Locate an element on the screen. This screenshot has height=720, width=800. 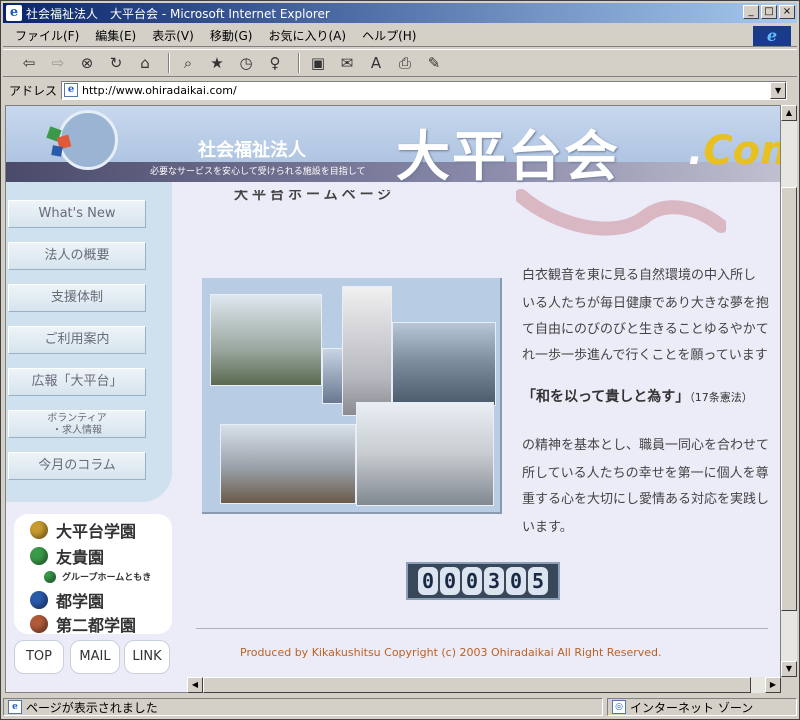
facility-link: 友貴園 is located at coordinates (67, 556).